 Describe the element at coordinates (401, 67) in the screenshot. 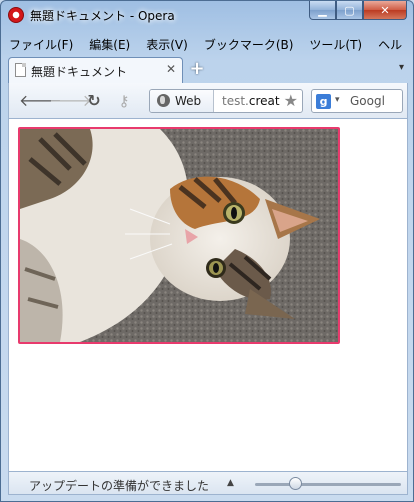

I see `tab-menu-chevron-down-icon: ▾` at that location.